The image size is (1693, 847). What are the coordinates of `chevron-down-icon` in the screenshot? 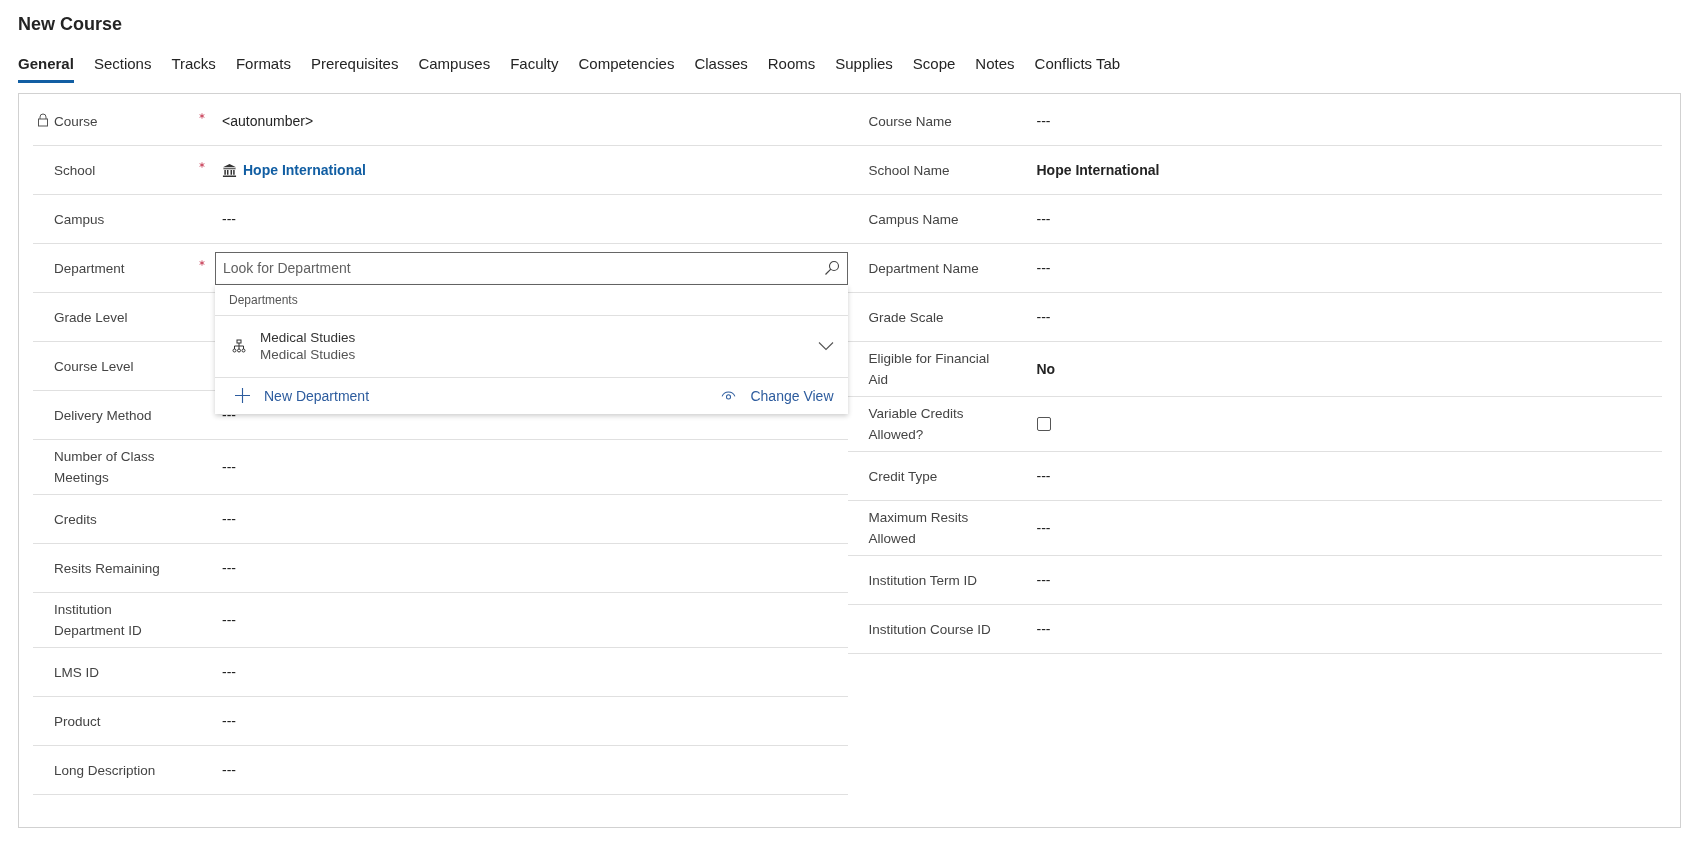 It's located at (825, 346).